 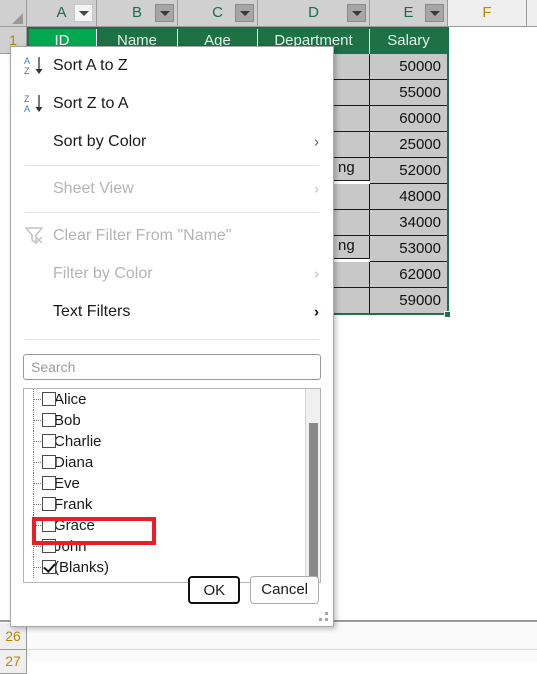 I want to click on cell-salary-7: 34000, so click(x=409, y=223).